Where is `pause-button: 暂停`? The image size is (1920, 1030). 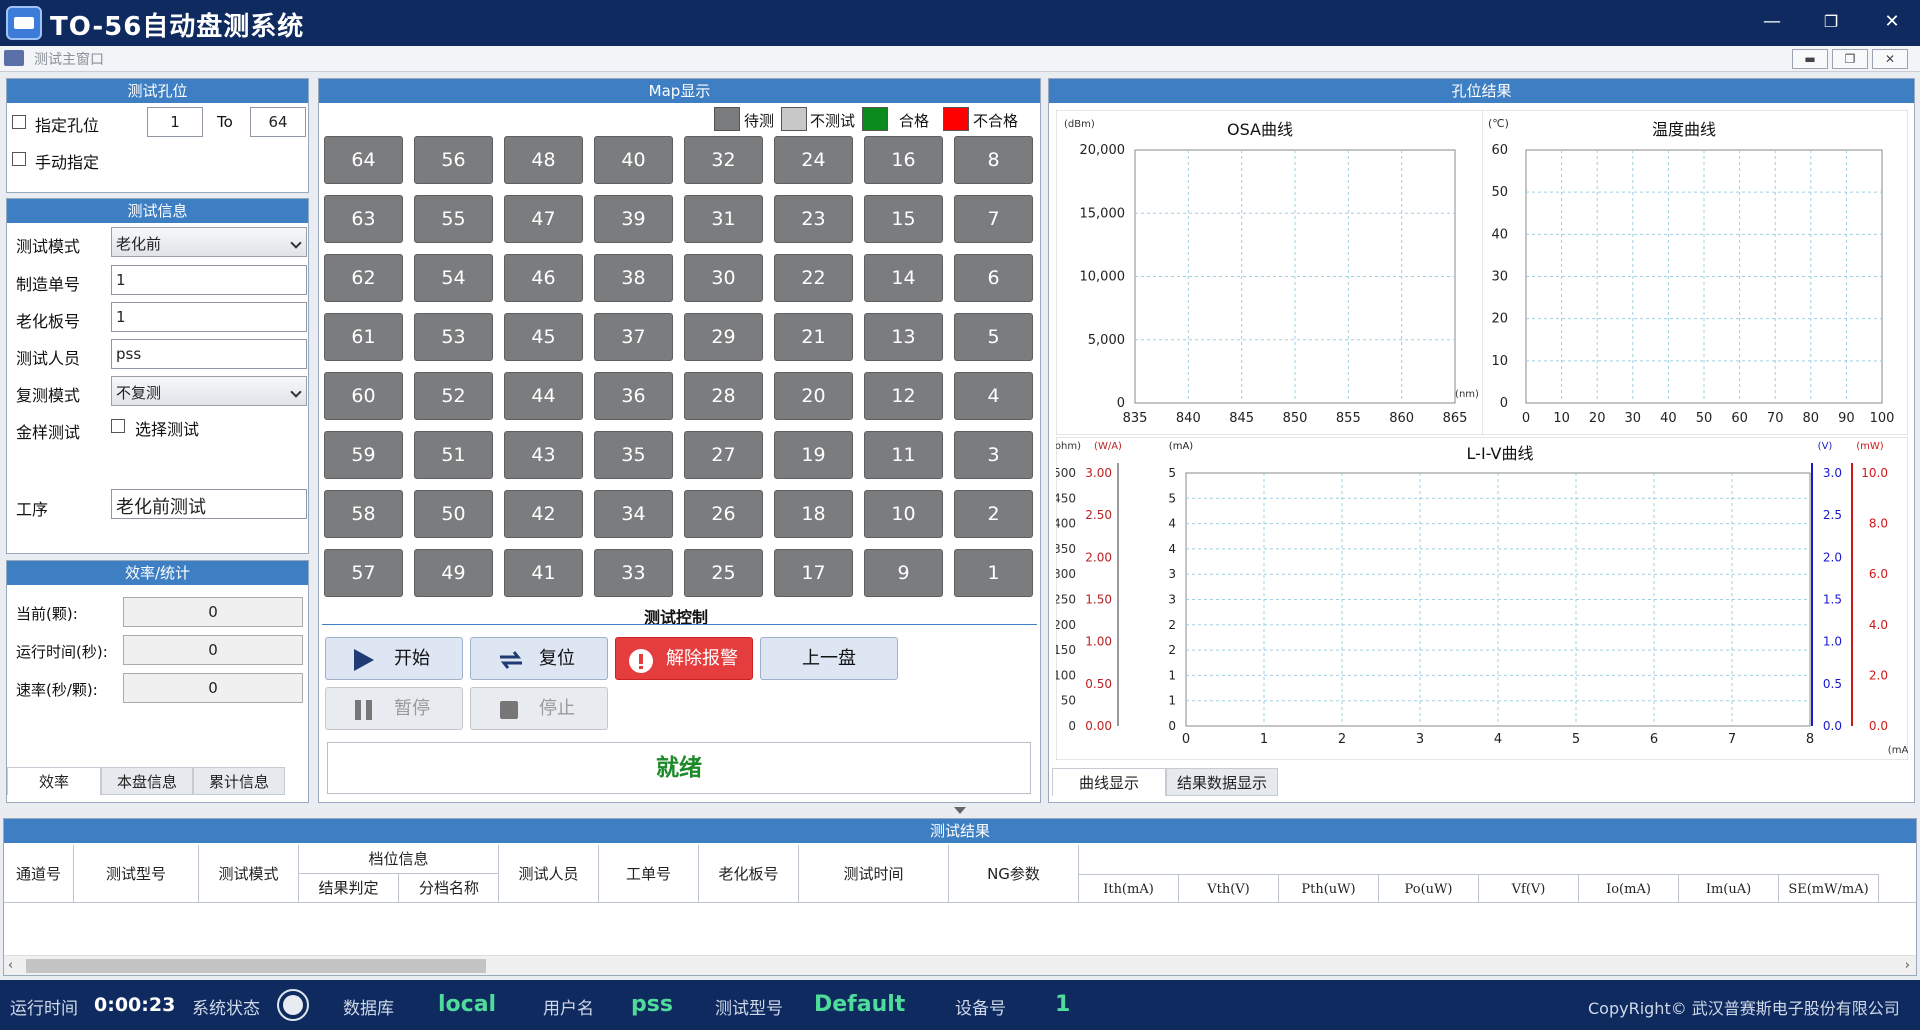
pause-button: 暂停 is located at coordinates (394, 708).